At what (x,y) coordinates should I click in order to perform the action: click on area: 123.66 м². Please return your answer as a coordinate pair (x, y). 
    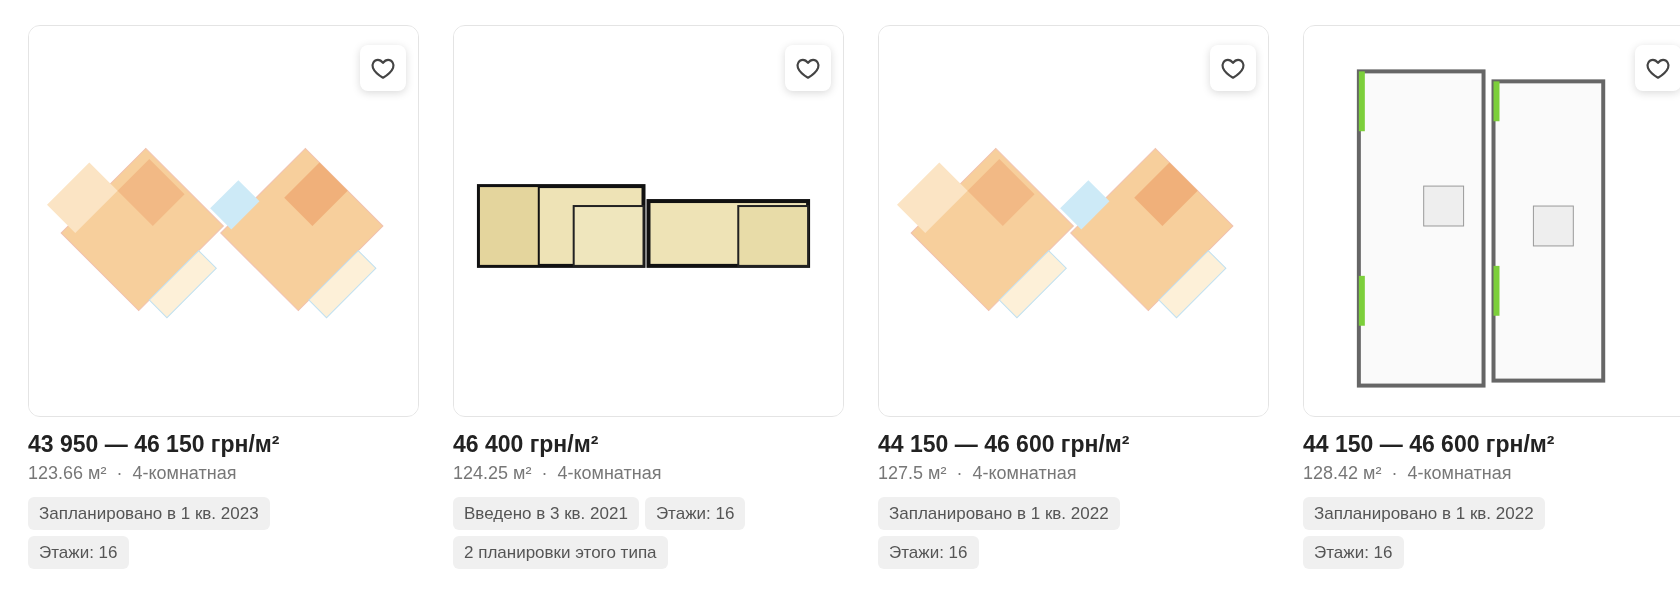
    Looking at the image, I should click on (67, 473).